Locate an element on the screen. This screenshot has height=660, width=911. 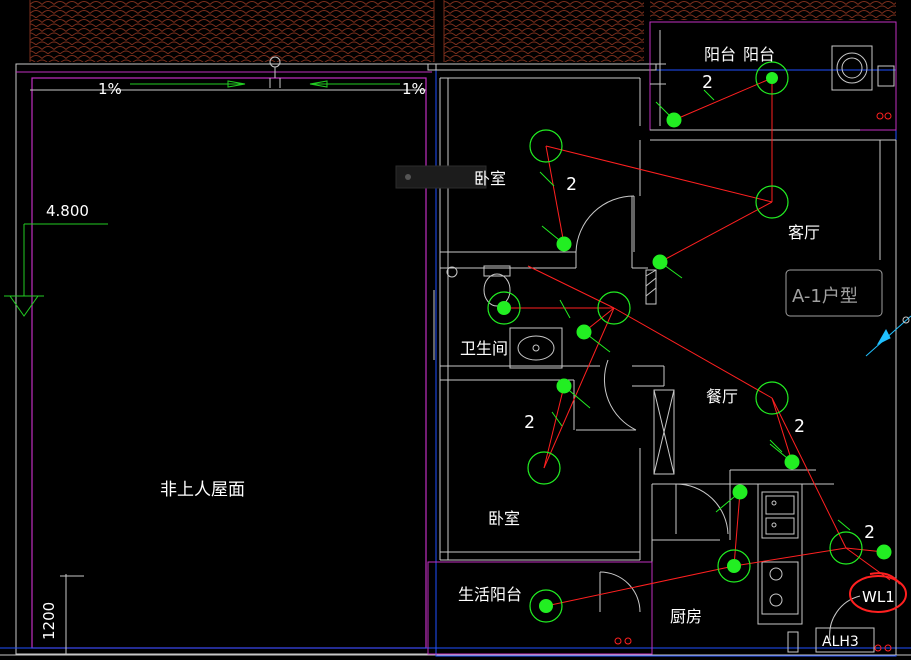
elevation-marker is located at coordinates (56, 270).